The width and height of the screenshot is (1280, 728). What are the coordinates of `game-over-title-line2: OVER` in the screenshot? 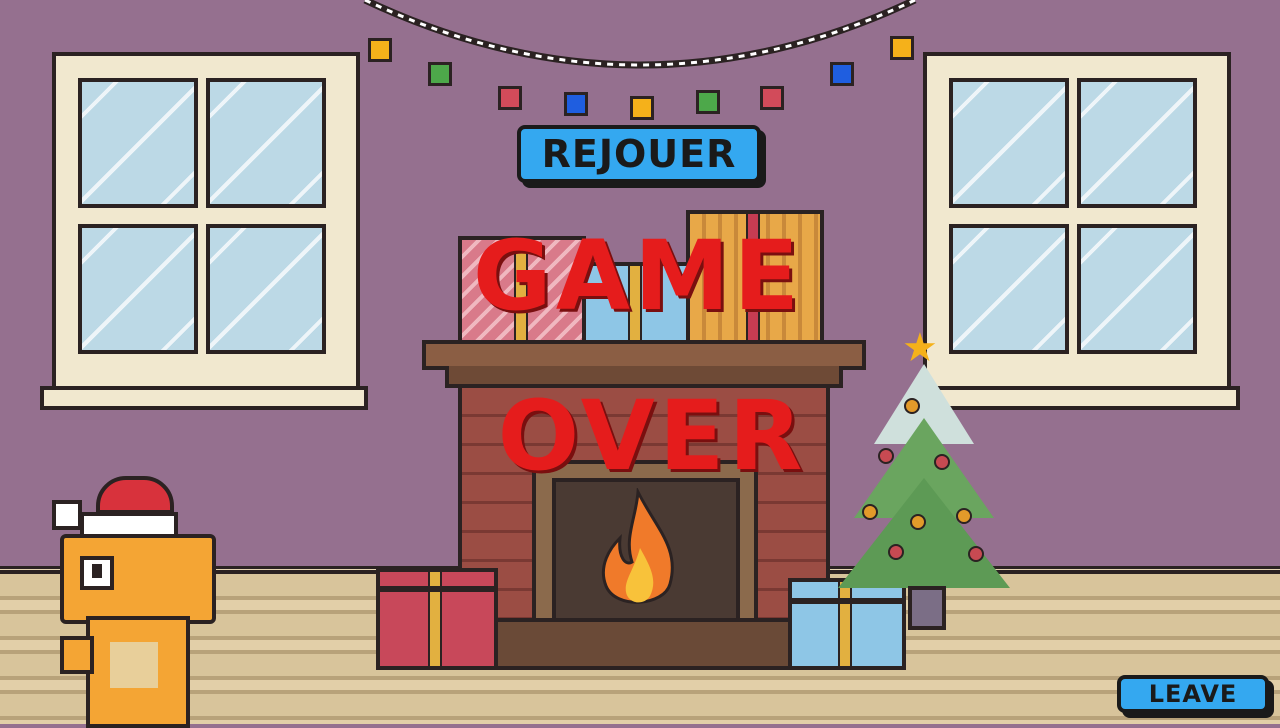 It's located at (652, 436).